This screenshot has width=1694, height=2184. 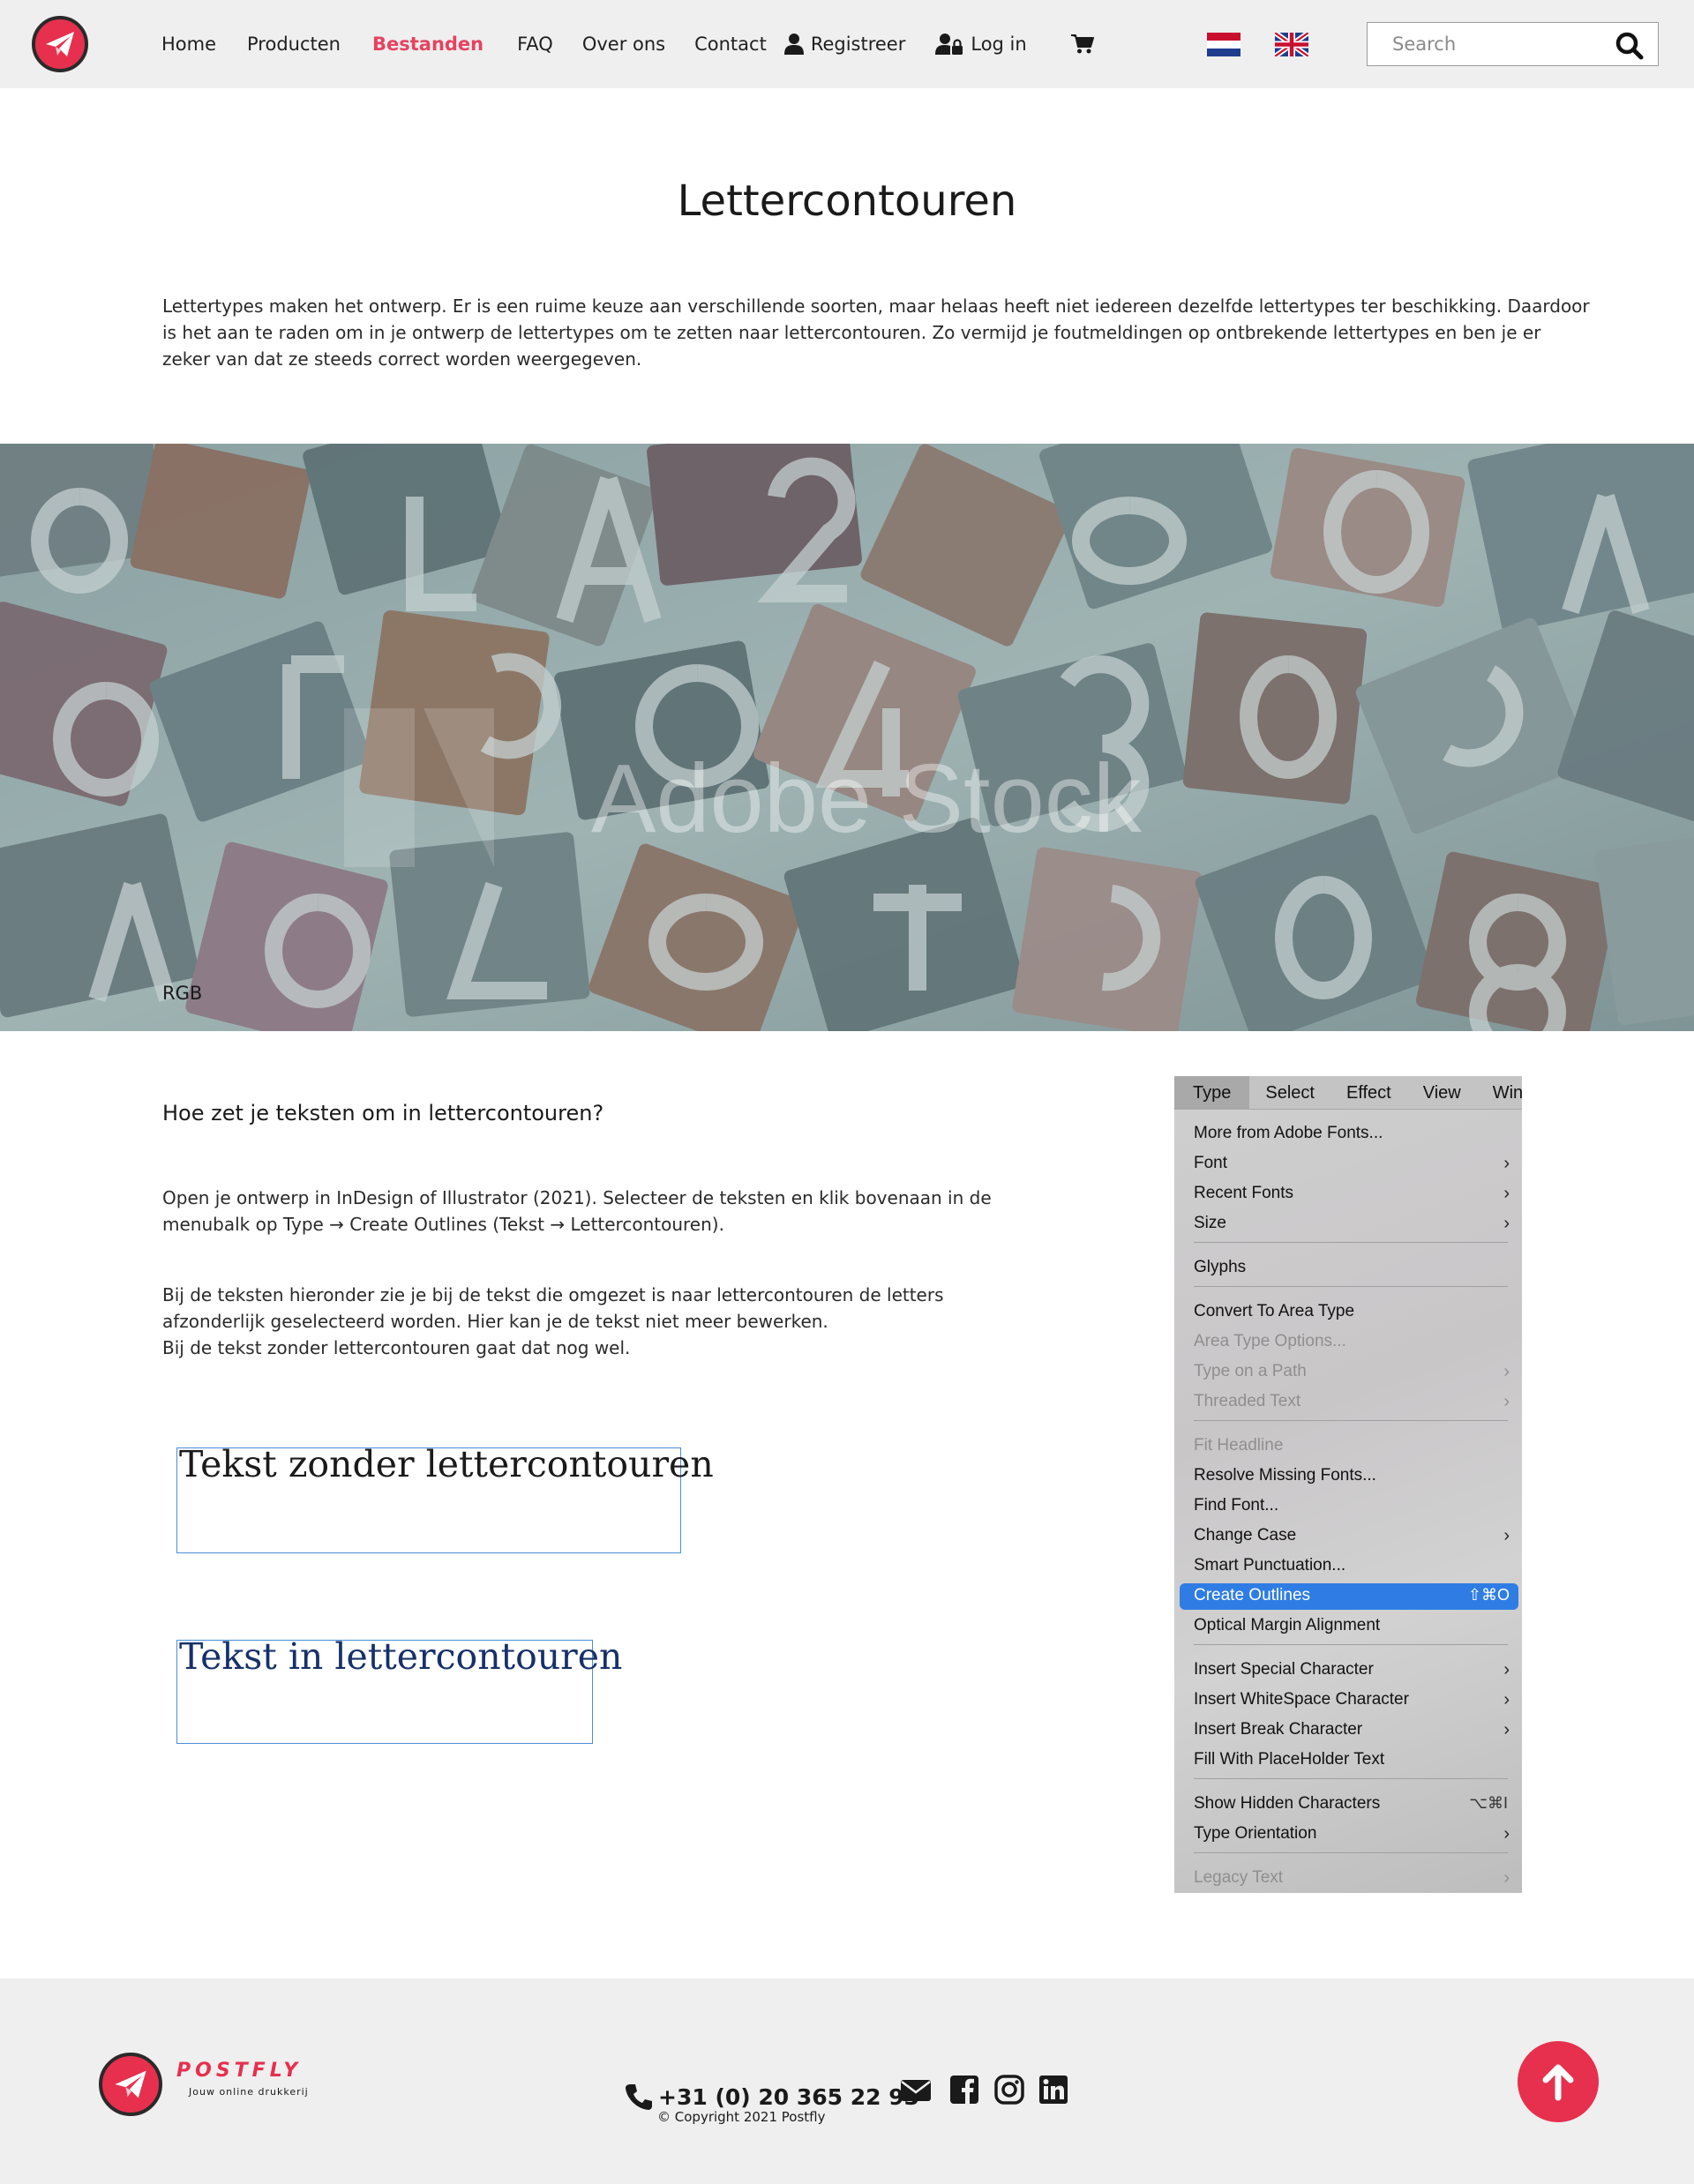 I want to click on nav-contact: Contact, so click(x=731, y=44).